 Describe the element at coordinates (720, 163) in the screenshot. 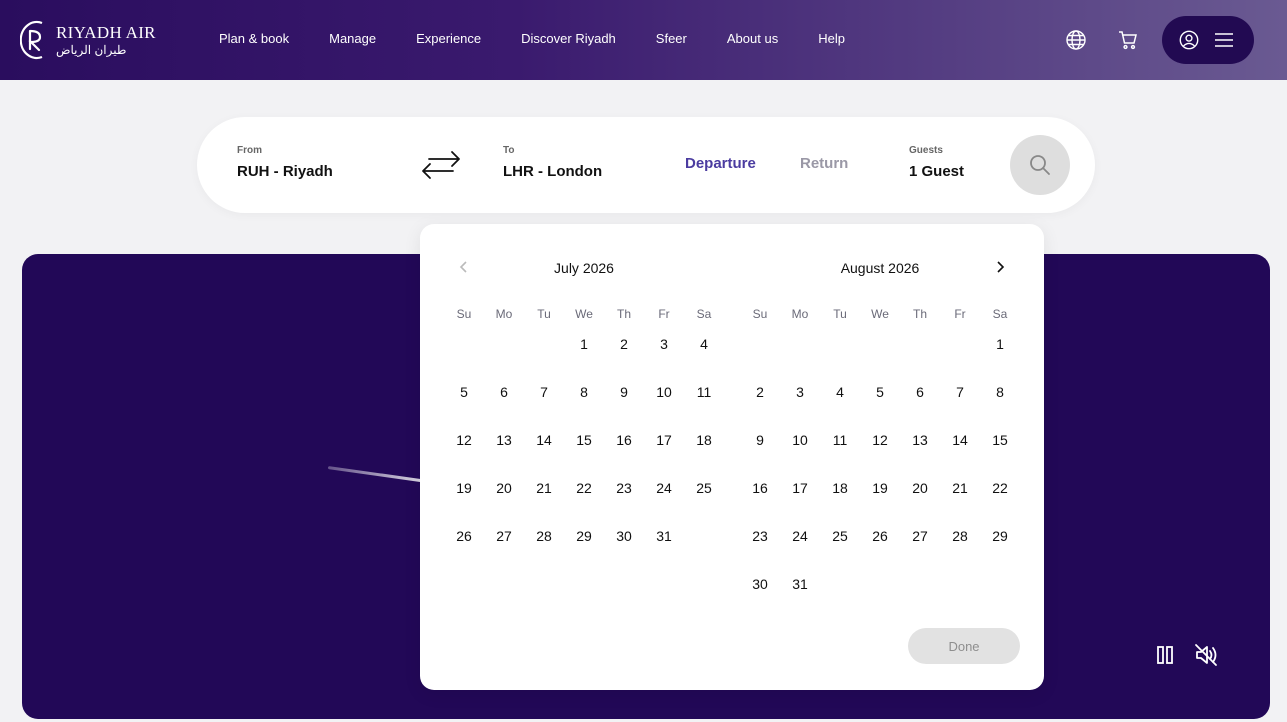

I see `tab-departure: Departure` at that location.